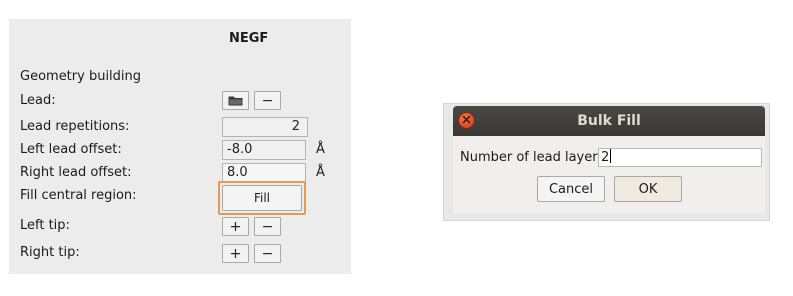 This screenshot has height=296, width=793. What do you see at coordinates (320, 149) in the screenshot?
I see `left-lead-offset-unit: Å` at bounding box center [320, 149].